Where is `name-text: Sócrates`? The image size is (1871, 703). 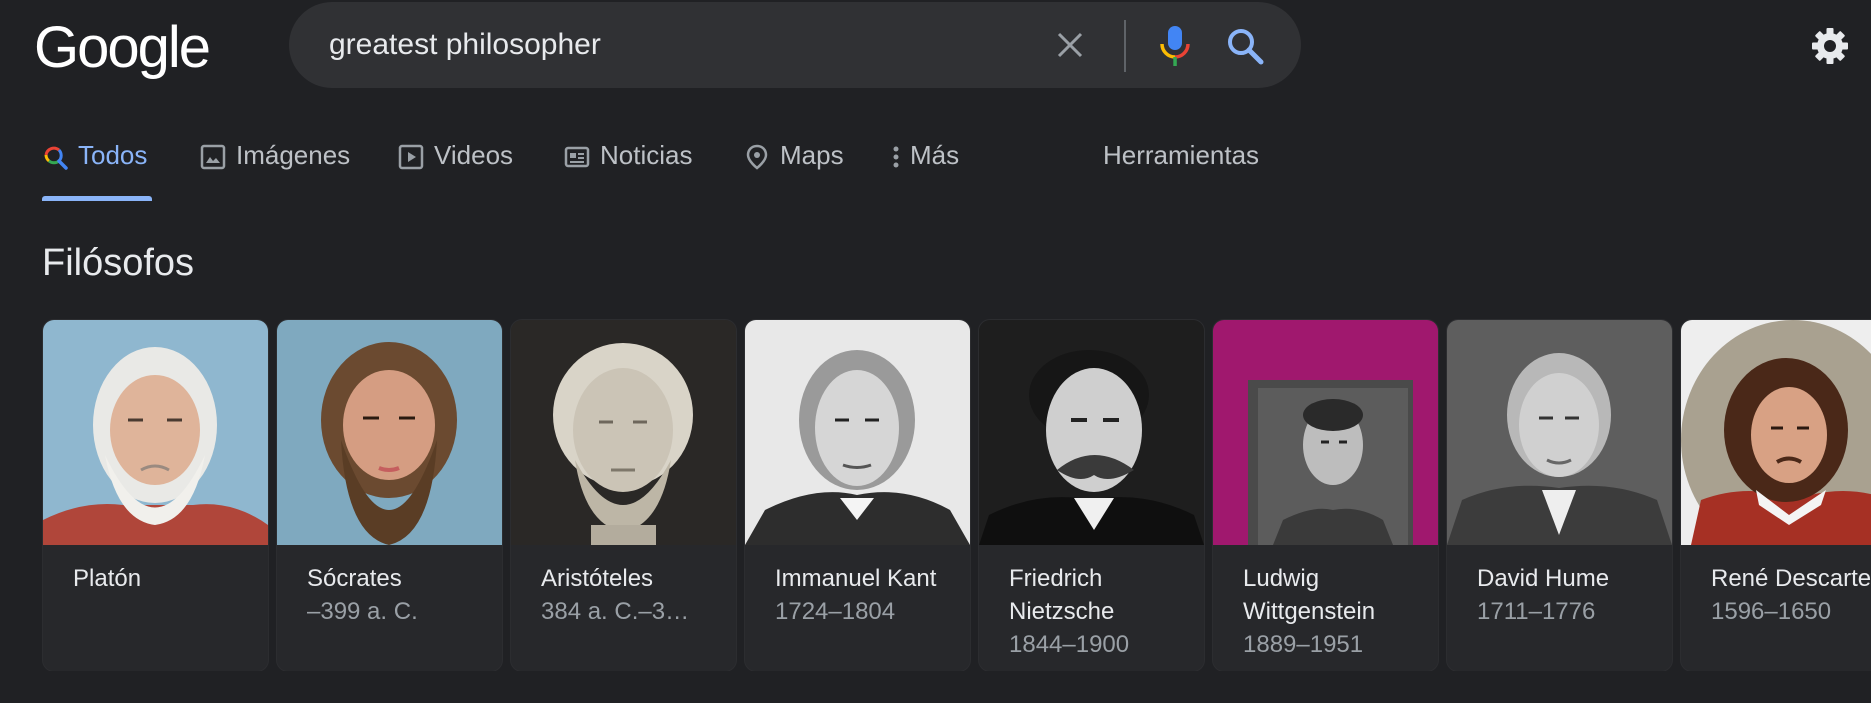 name-text: Sócrates is located at coordinates (354, 578).